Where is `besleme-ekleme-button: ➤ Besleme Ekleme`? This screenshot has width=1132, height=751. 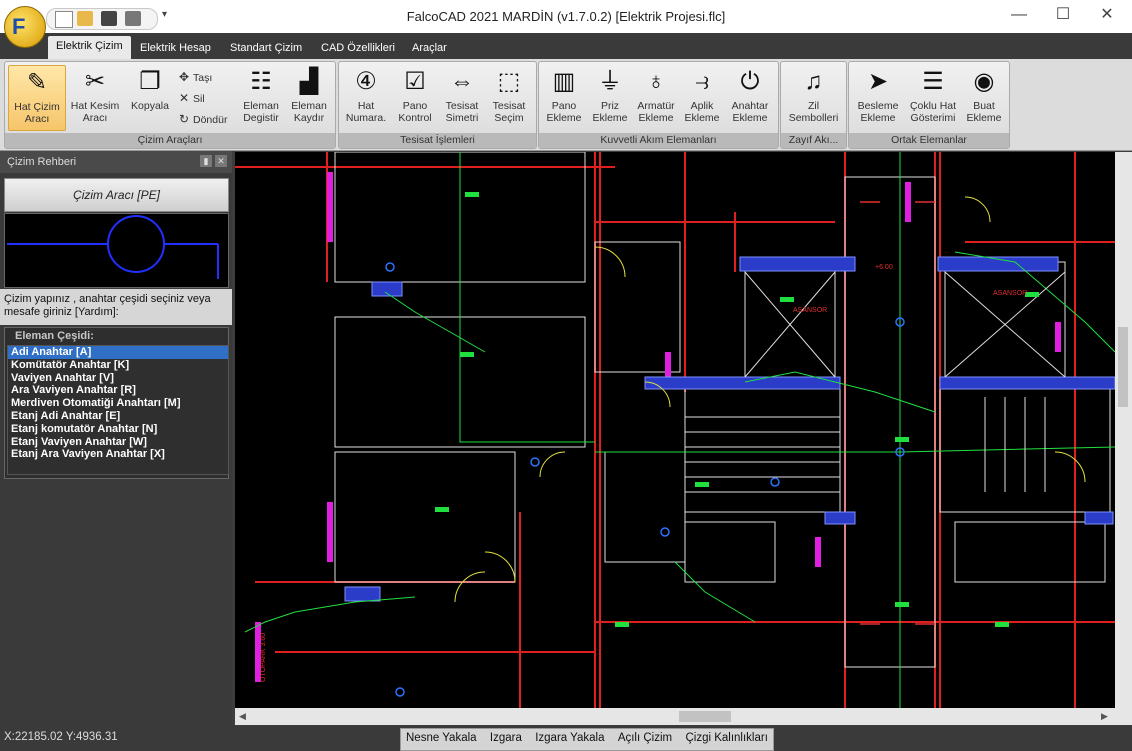 besleme-ekleme-button: ➤ Besleme Ekleme is located at coordinates (878, 97).